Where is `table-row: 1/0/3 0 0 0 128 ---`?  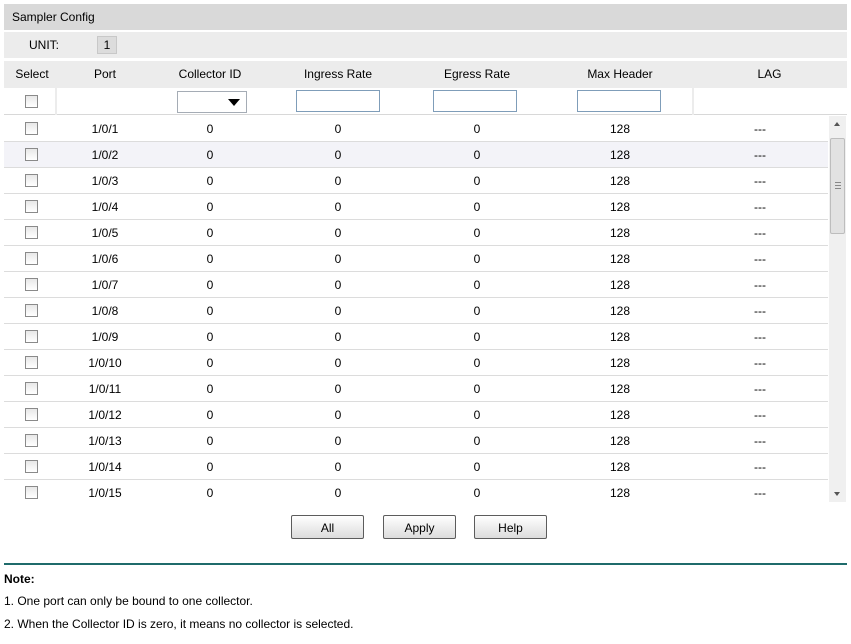 table-row: 1/0/3 0 0 0 128 --- is located at coordinates (416, 181).